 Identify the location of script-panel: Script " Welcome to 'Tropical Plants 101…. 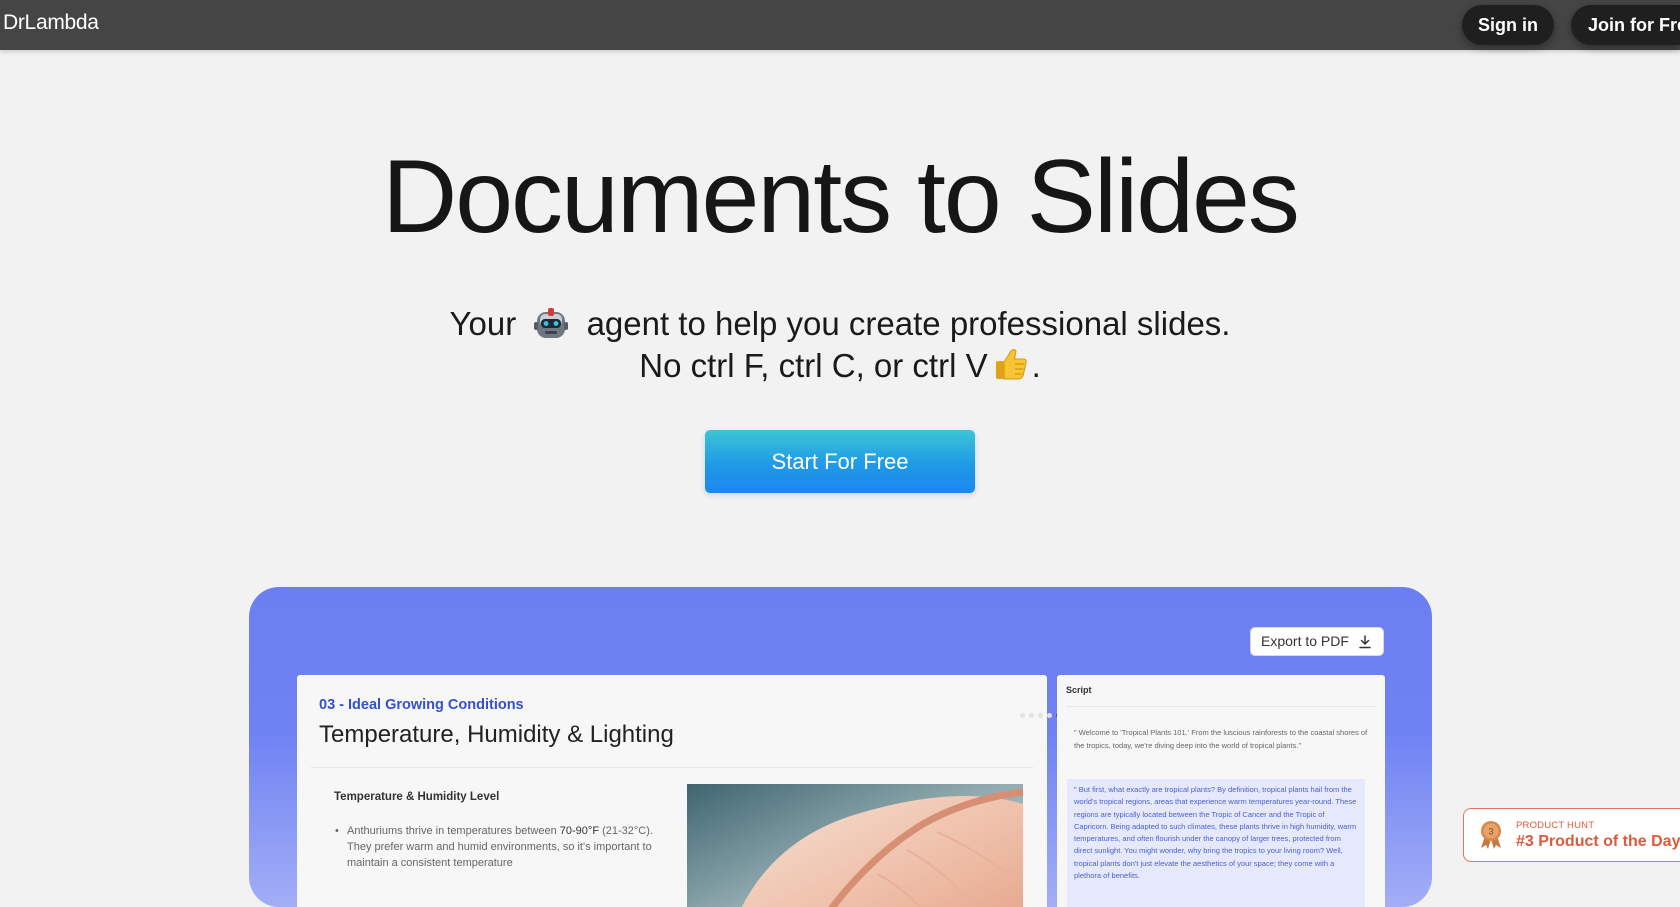
(1221, 791).